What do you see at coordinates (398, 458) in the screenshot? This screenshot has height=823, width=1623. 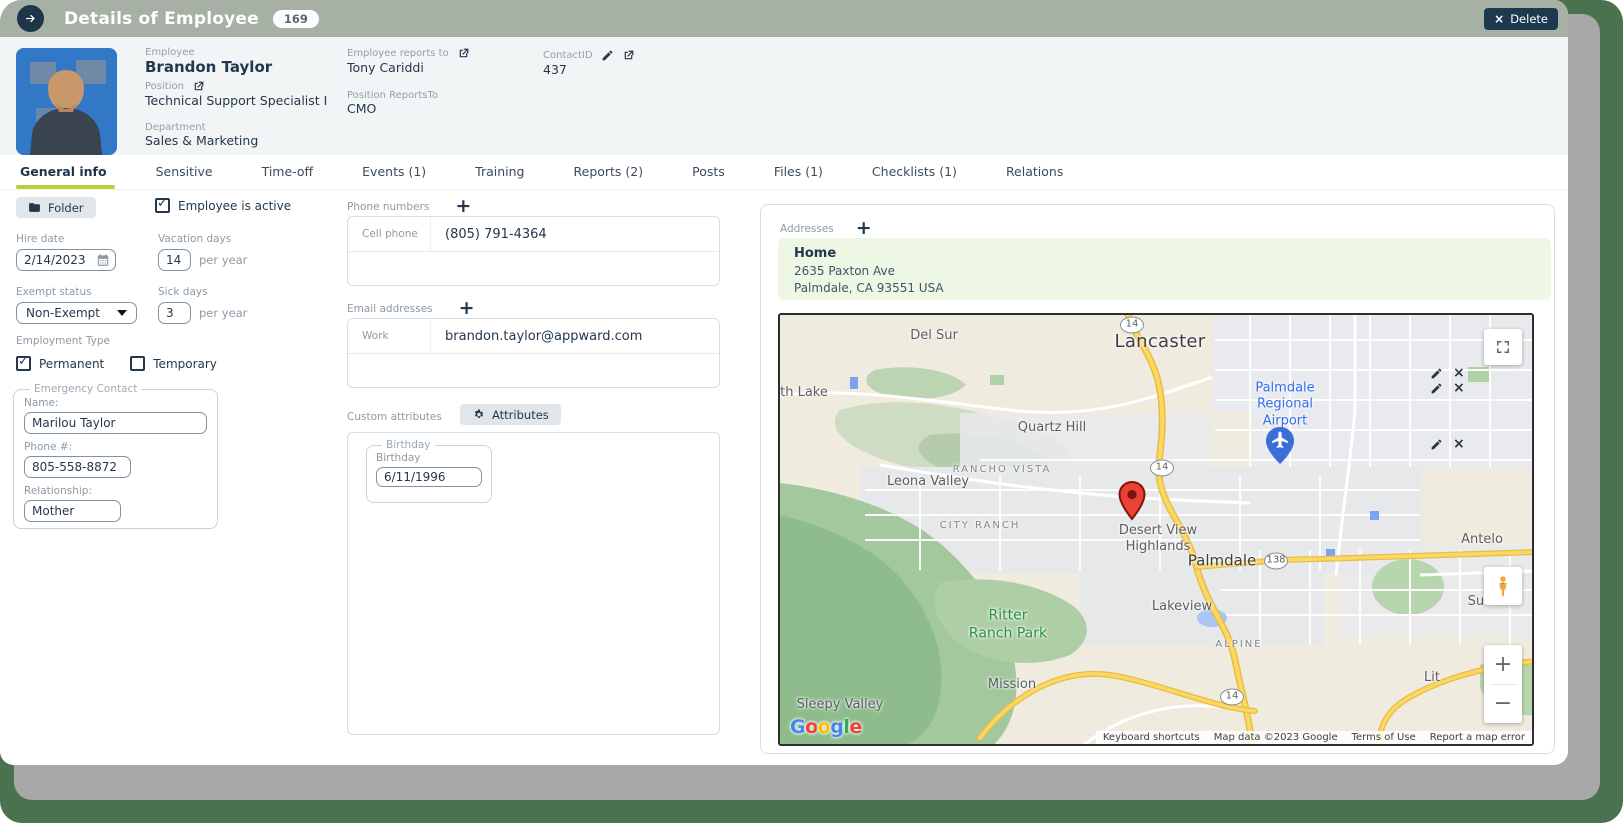 I see `birthday-label: Birthday` at bounding box center [398, 458].